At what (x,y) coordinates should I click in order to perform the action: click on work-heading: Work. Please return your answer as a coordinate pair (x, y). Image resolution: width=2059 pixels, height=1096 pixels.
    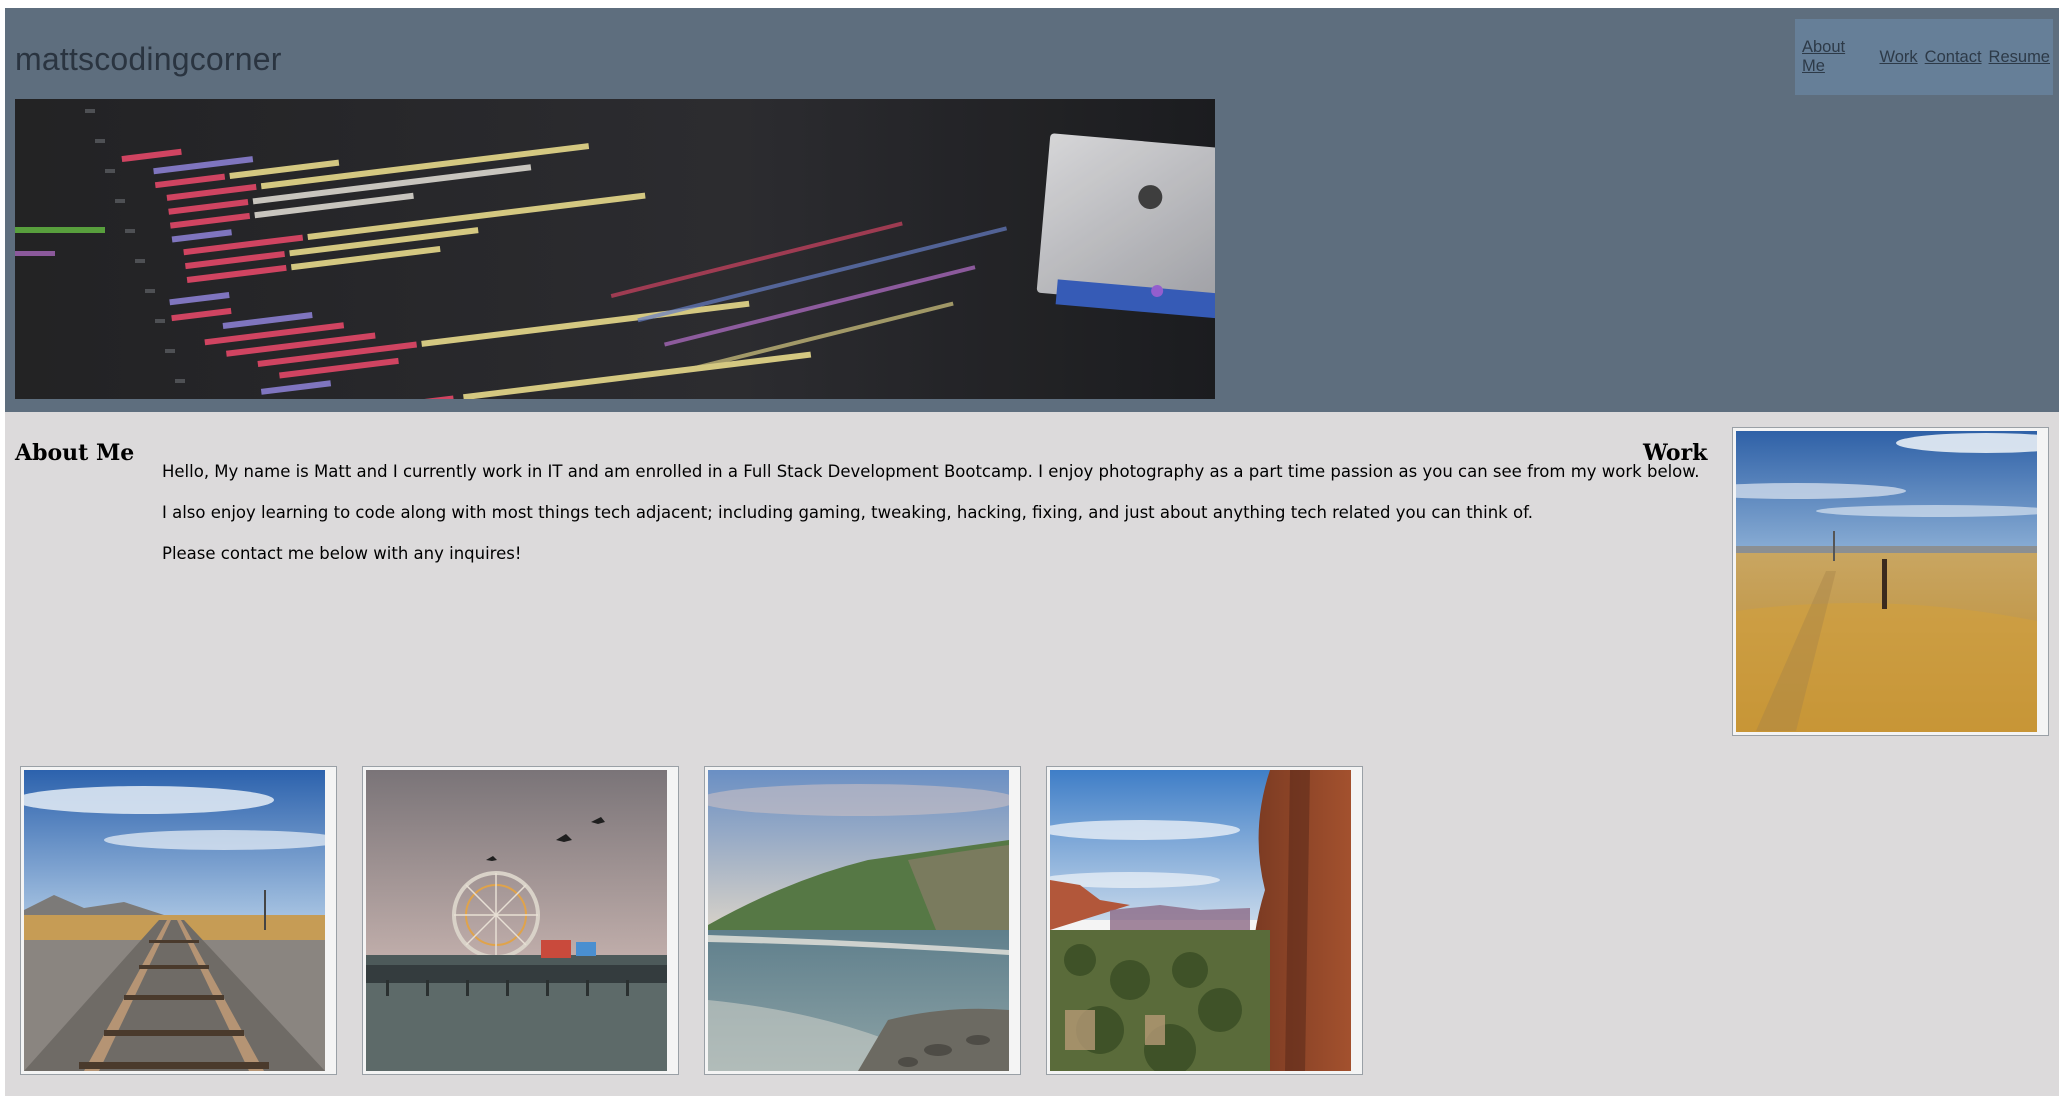
    Looking at the image, I should click on (1675, 453).